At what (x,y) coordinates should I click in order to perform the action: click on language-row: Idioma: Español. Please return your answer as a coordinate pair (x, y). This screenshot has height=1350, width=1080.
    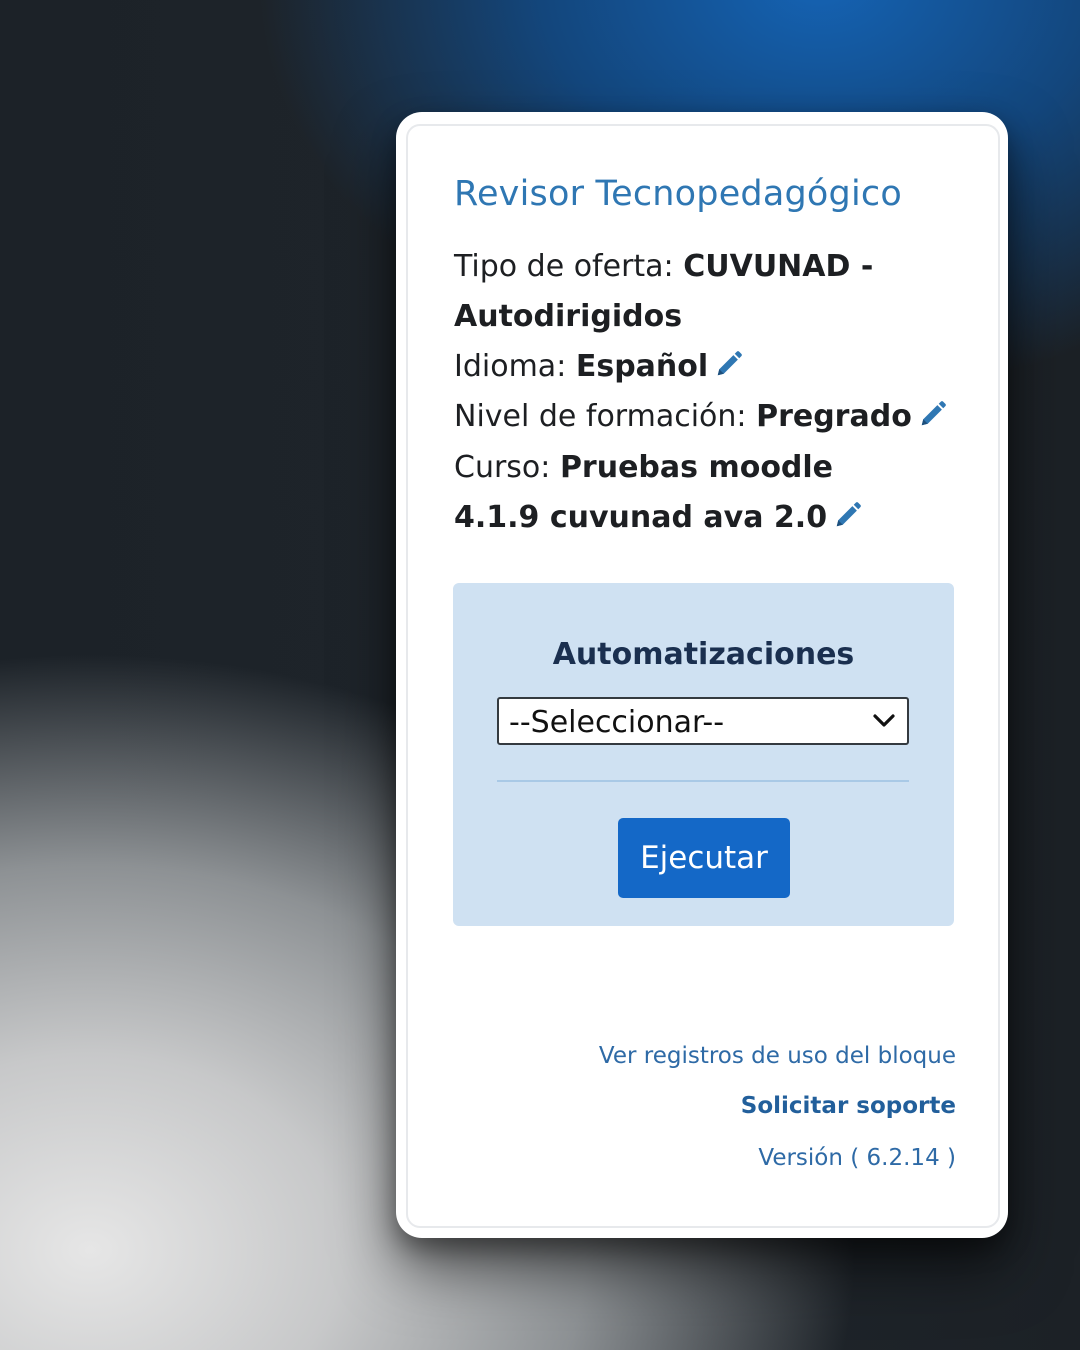
    Looking at the image, I should click on (704, 367).